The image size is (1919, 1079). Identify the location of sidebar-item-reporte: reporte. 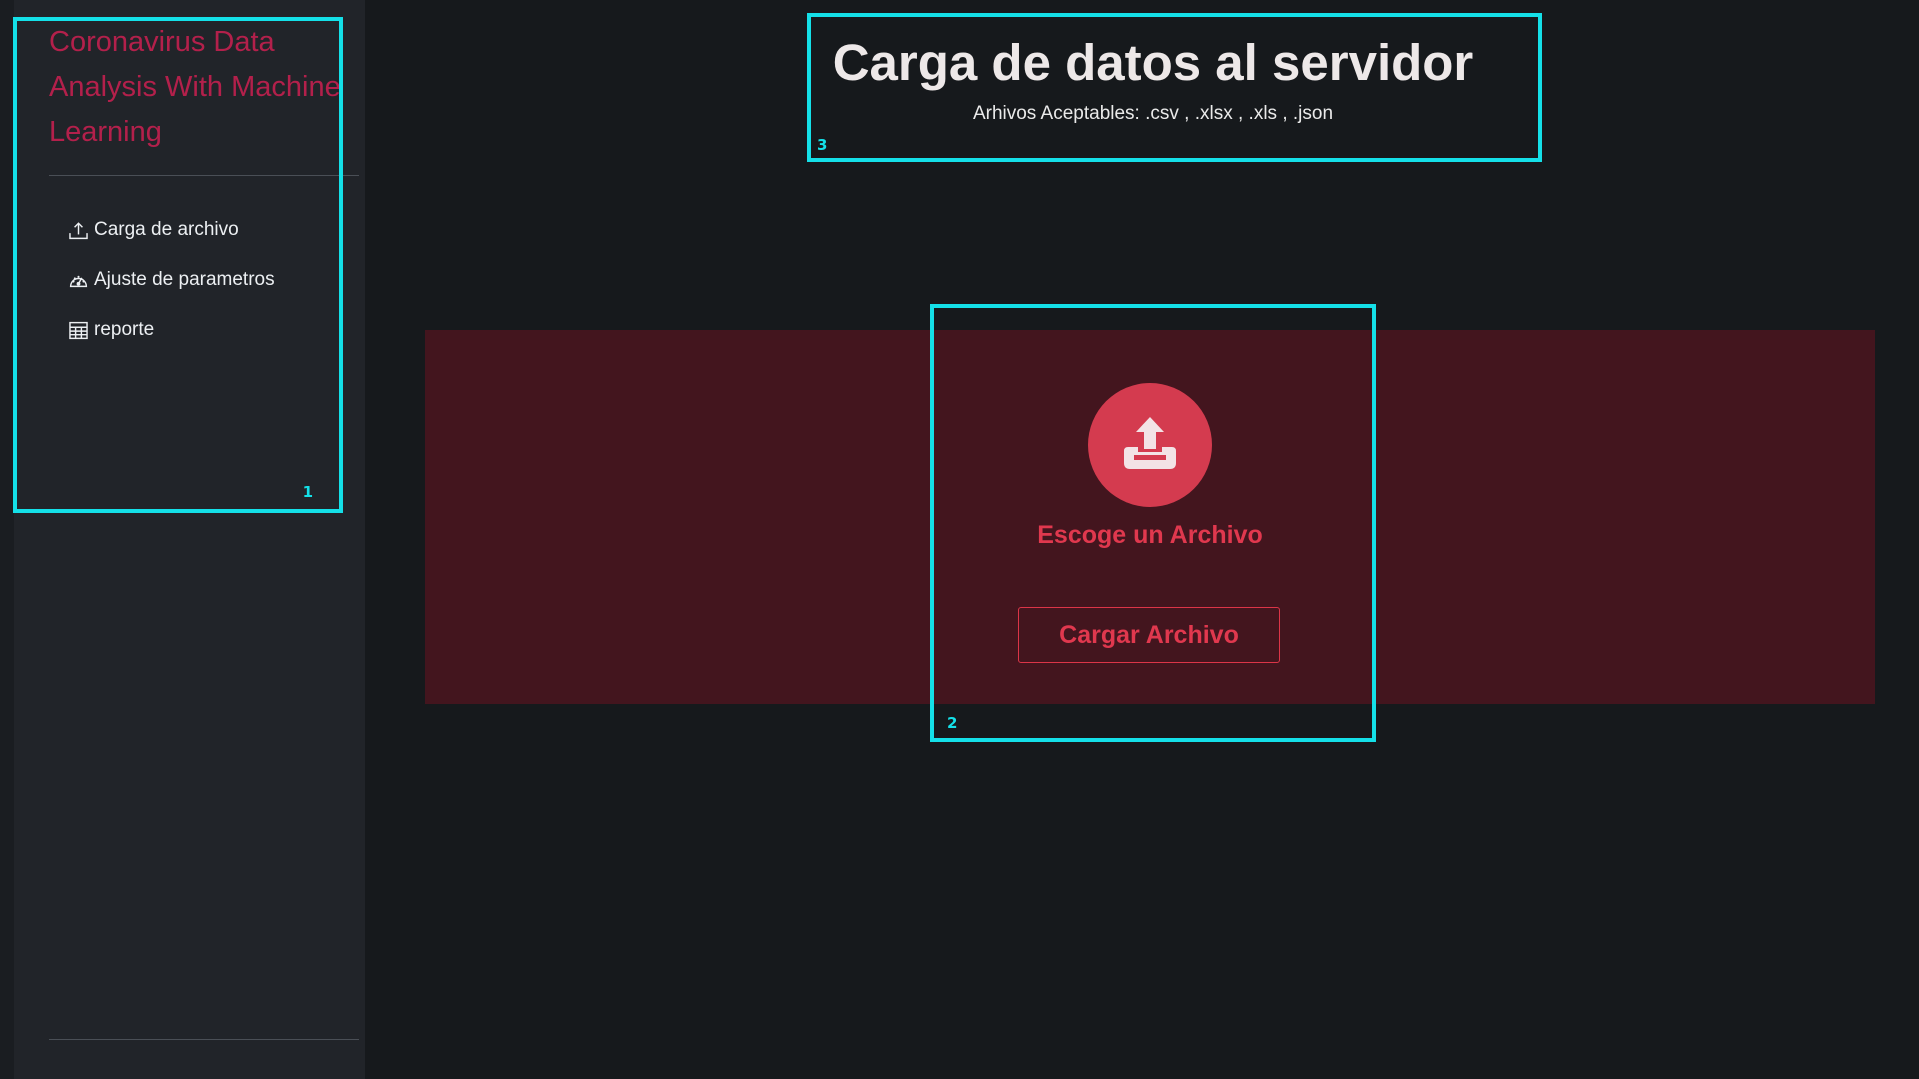
(212, 330).